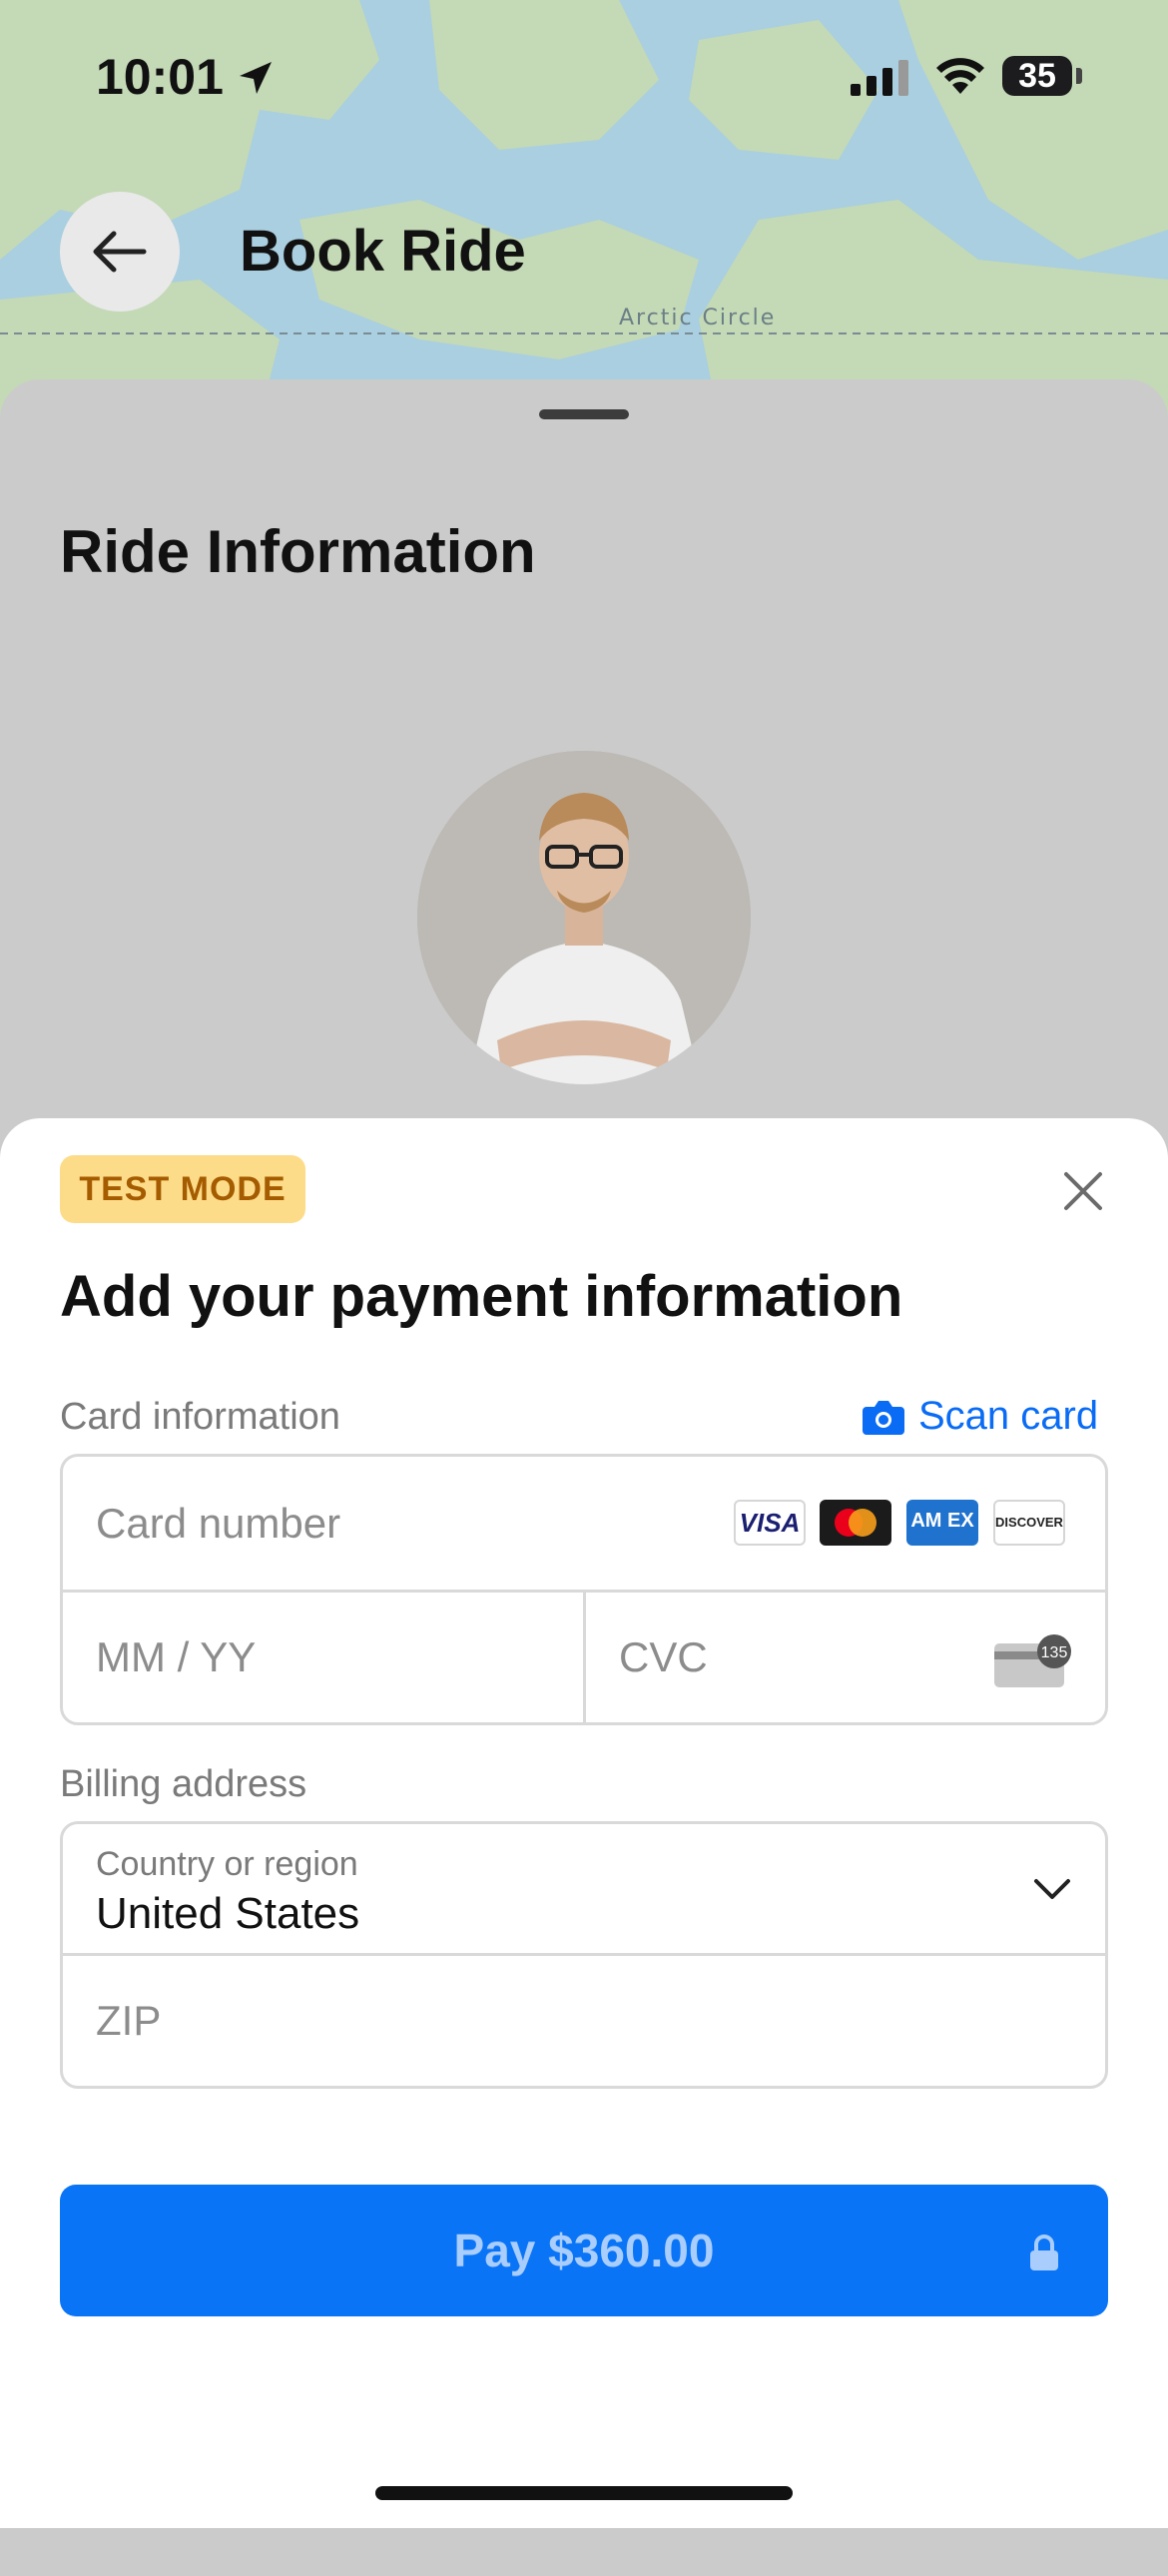 The width and height of the screenshot is (1168, 2576). What do you see at coordinates (256, 78) in the screenshot?
I see `location-arrow-icon` at bounding box center [256, 78].